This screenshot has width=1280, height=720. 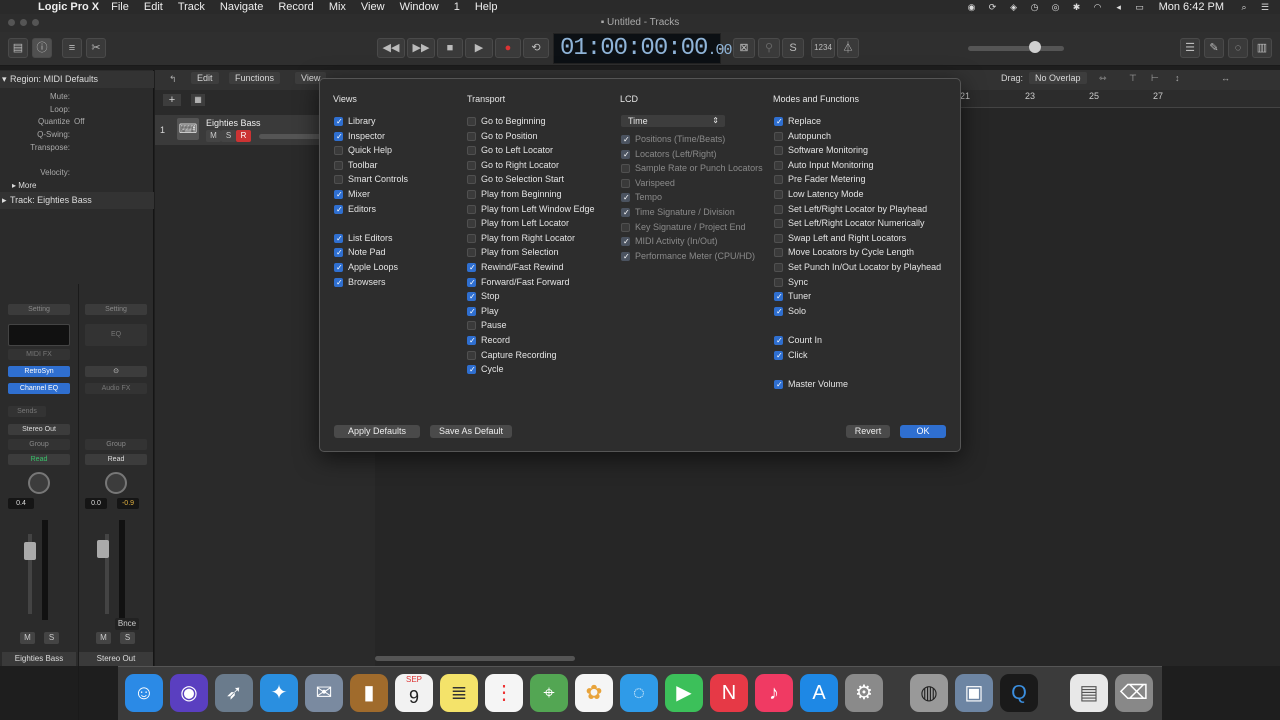 What do you see at coordinates (514, 194) in the screenshot?
I see `option-play-from-beginning: Play from Beginning` at bounding box center [514, 194].